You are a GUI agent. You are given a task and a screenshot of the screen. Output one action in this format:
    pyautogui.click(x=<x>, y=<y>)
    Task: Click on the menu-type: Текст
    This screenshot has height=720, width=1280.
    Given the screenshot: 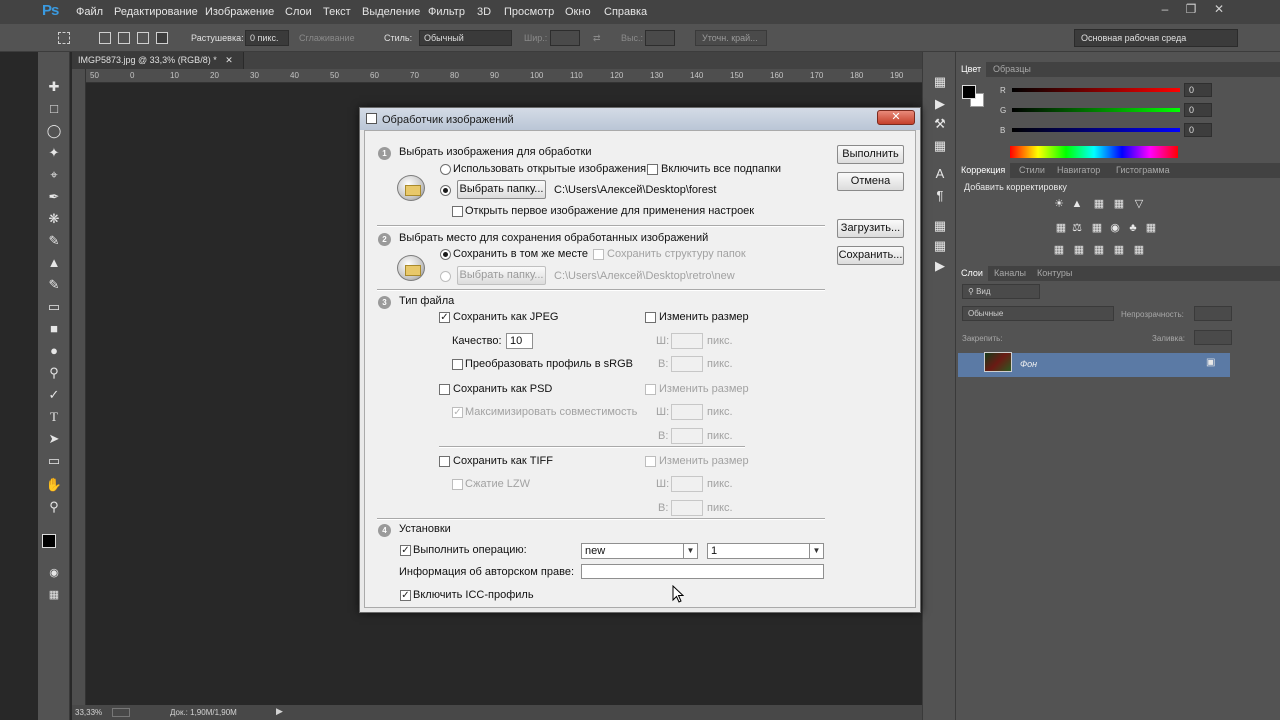 What is the action you would take?
    pyautogui.click(x=337, y=12)
    